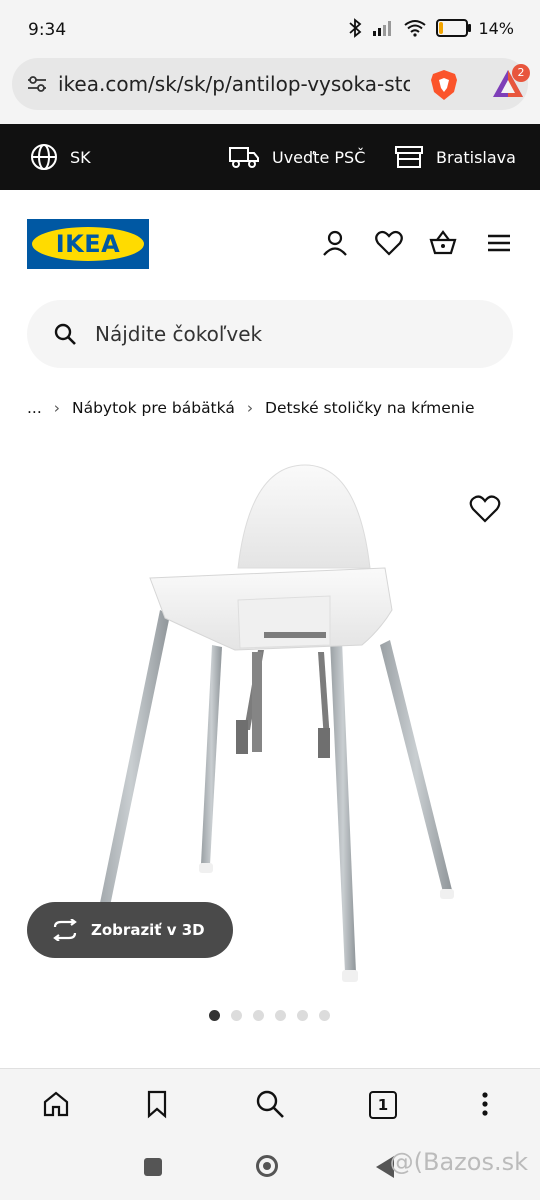 The width and height of the screenshot is (540, 1200). What do you see at coordinates (270, 334) in the screenshot?
I see `search-input: Nájdite čokoľvek` at bounding box center [270, 334].